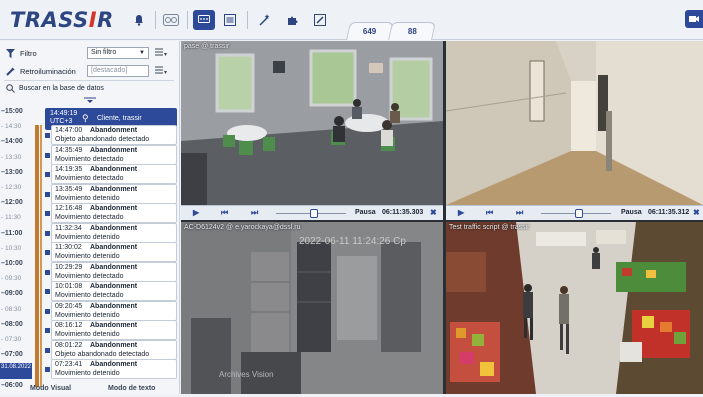 The width and height of the screenshot is (703, 397). What do you see at coordinates (111, 310) in the screenshot?
I see `event-card: 09:20:45 Abandonment Movimiento detenido` at bounding box center [111, 310].